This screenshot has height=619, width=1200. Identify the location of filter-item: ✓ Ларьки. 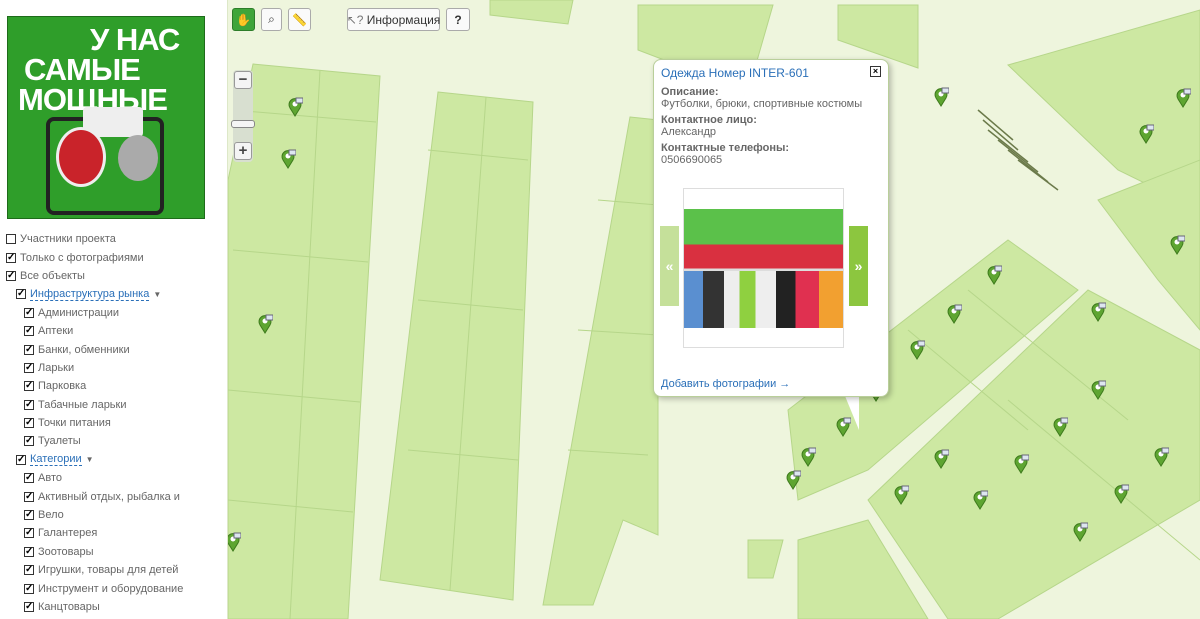
(116, 368).